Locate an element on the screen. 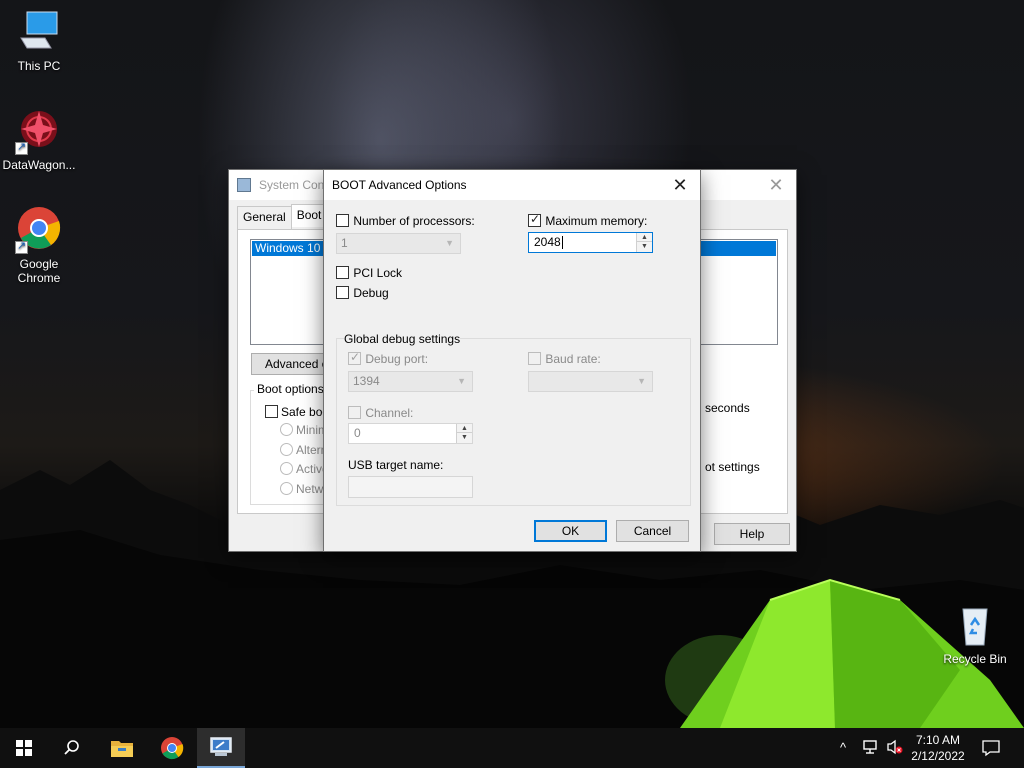  action-center-button is located at coordinates (991, 749).